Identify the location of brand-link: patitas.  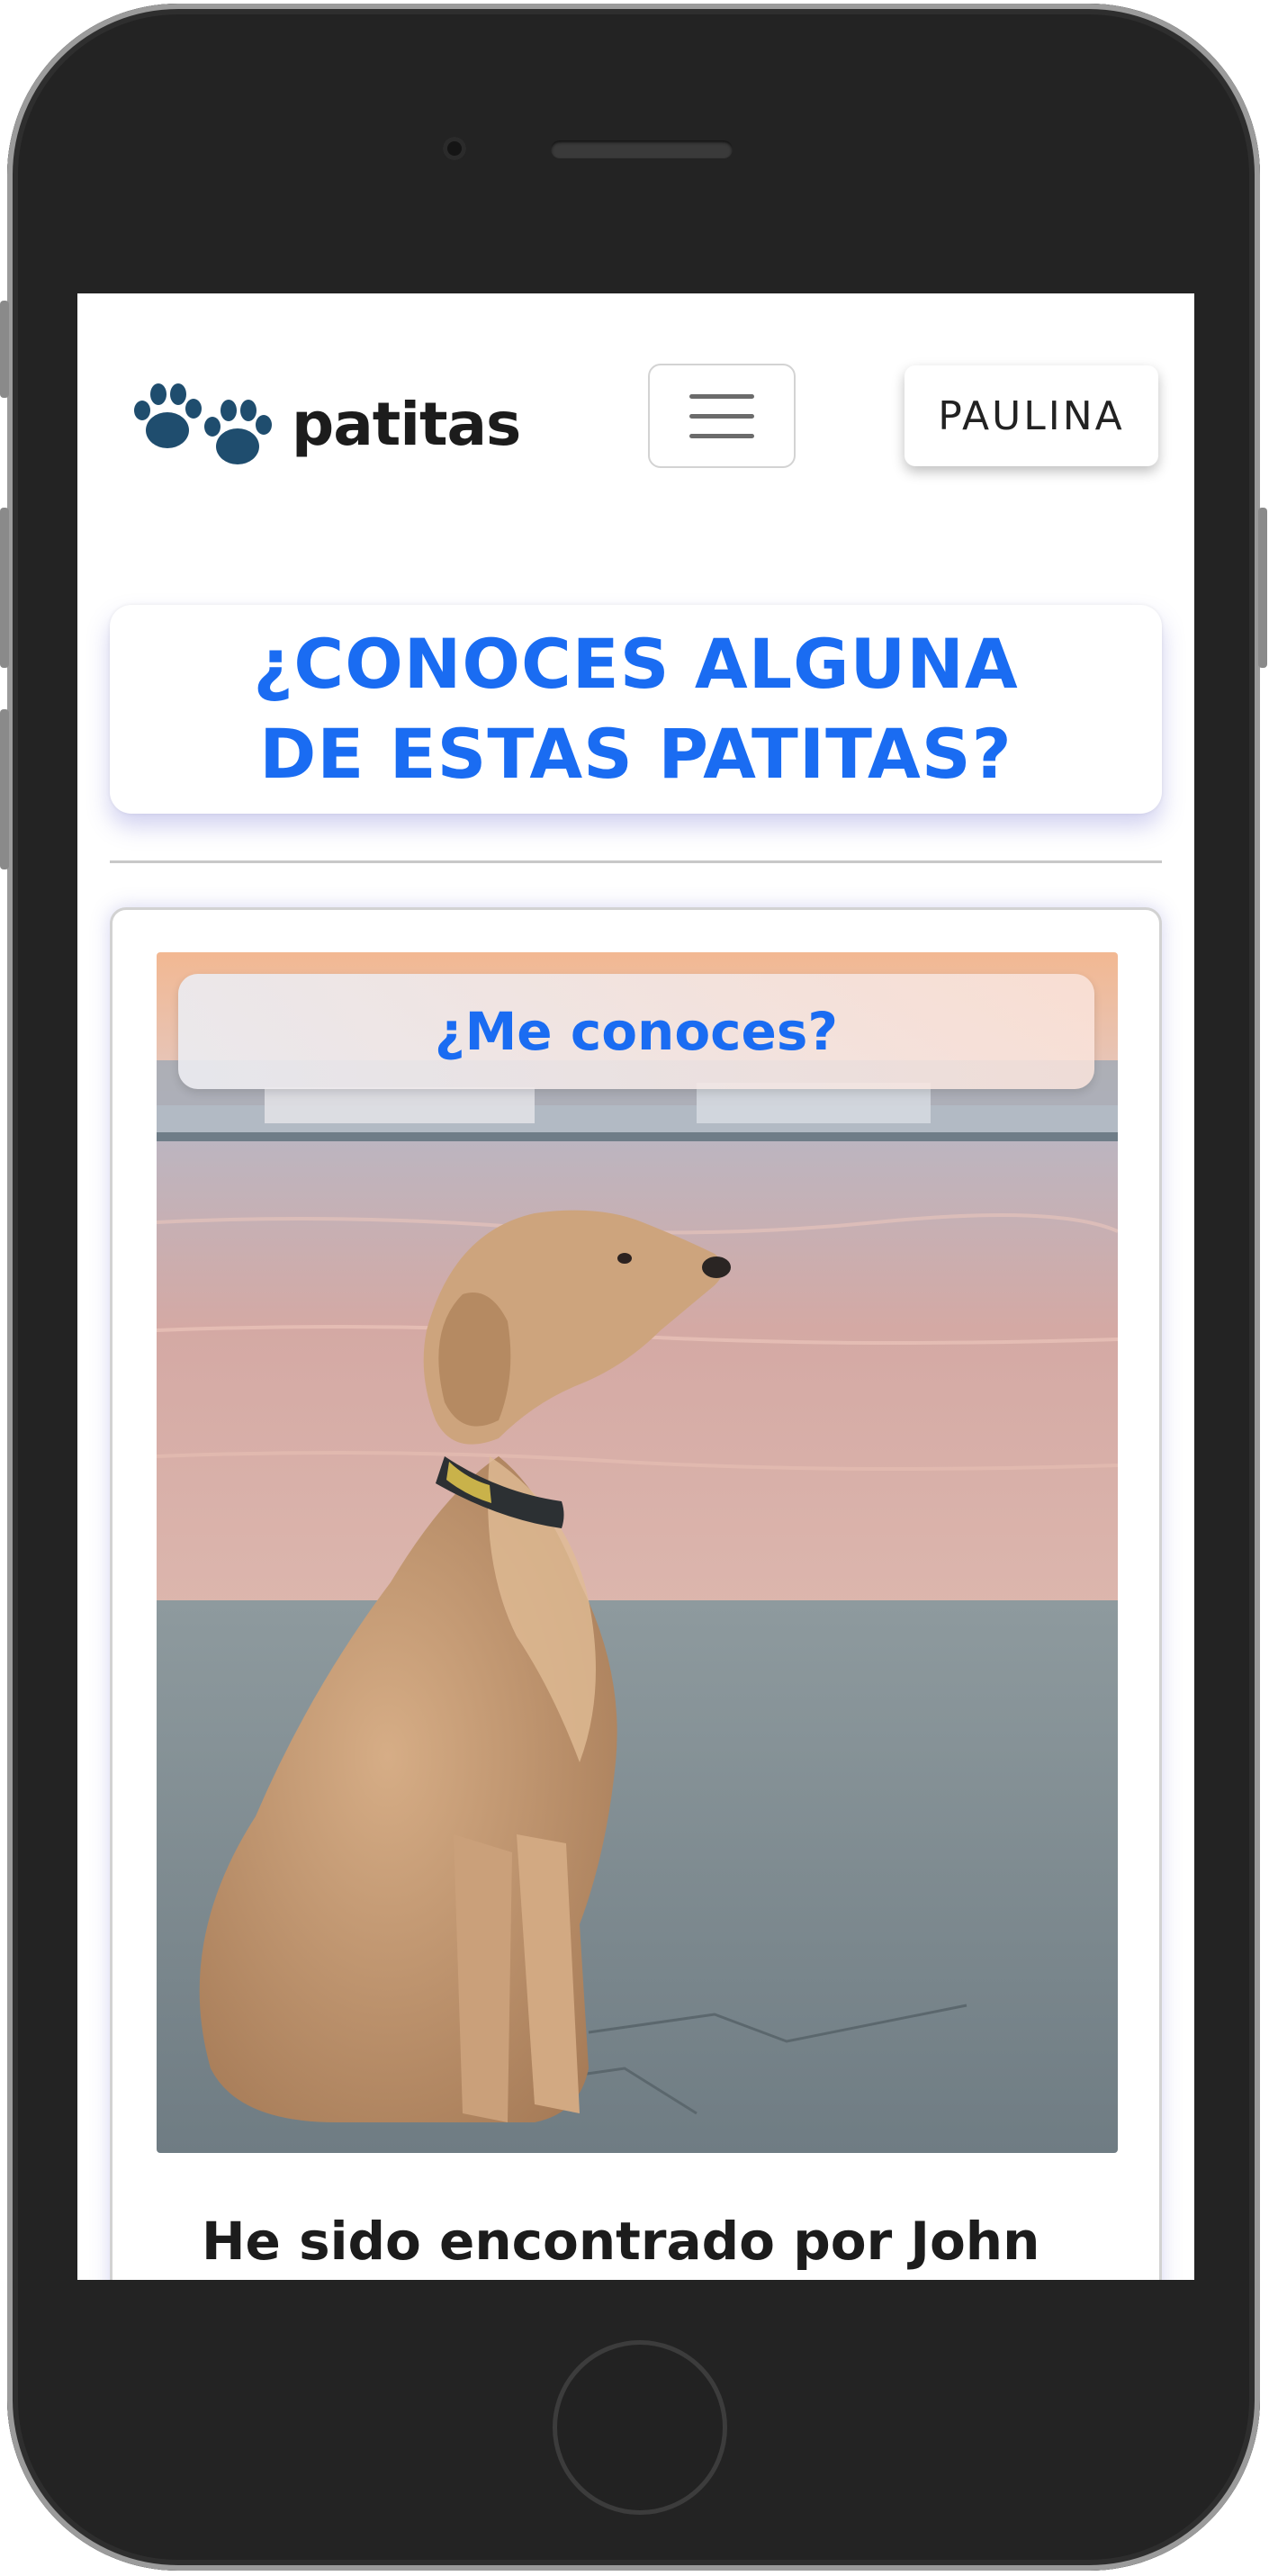
(325, 423).